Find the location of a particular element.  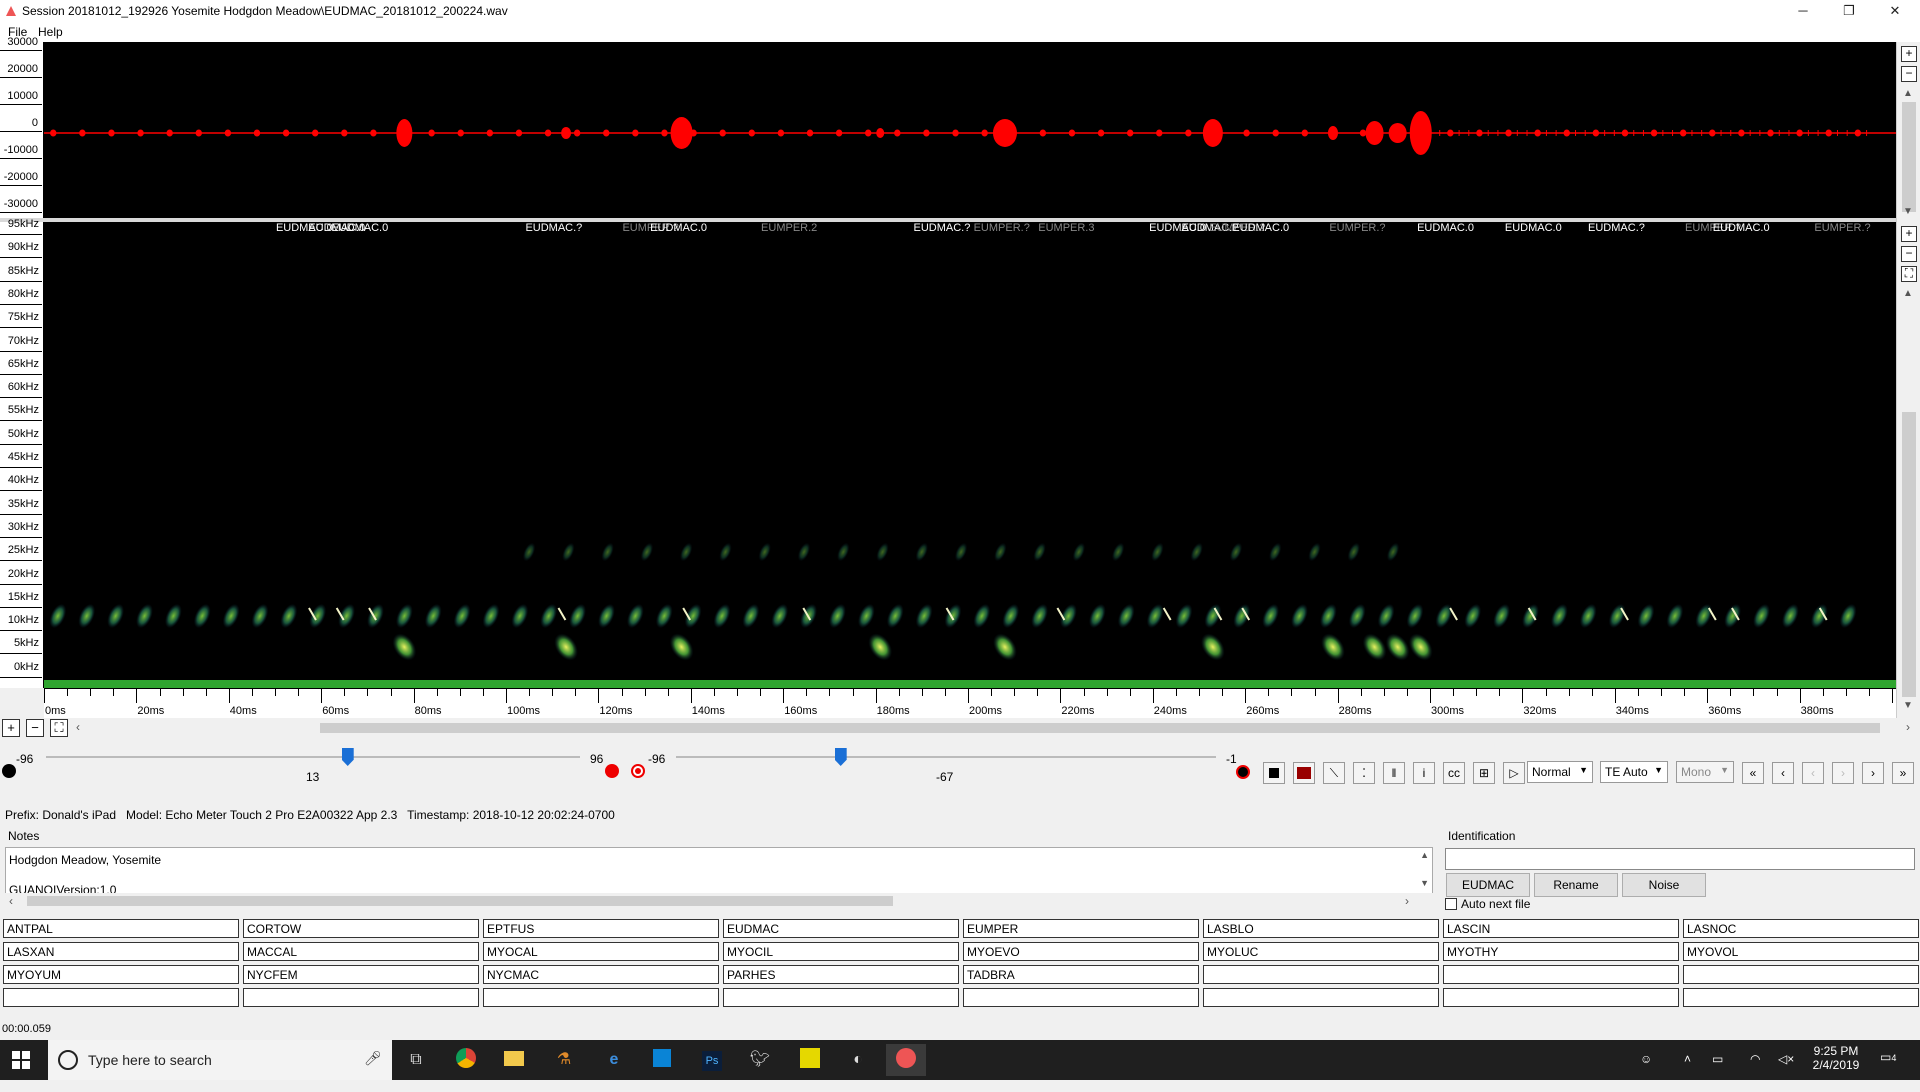

task-view-icon: ⧉ is located at coordinates (416, 1060).